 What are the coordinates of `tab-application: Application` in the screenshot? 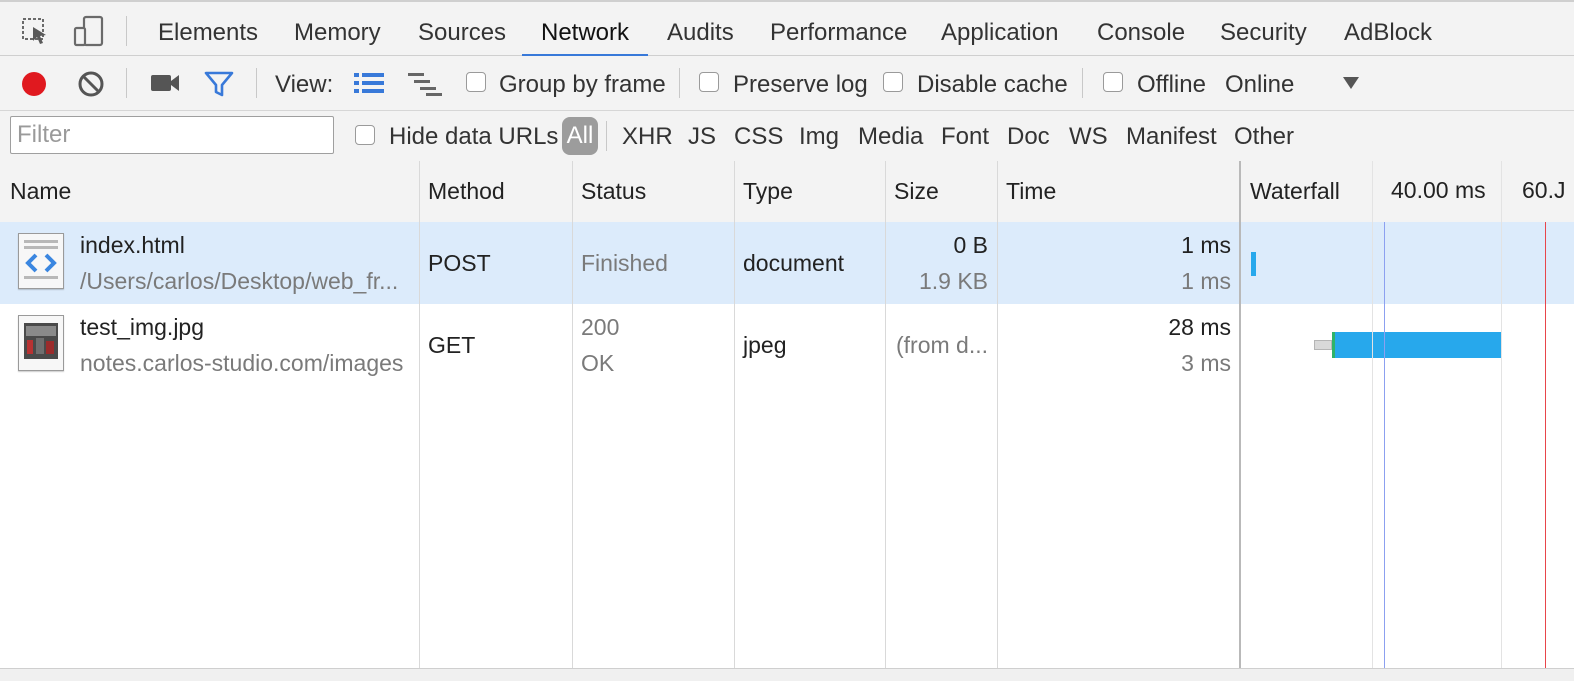 It's located at (999, 29).